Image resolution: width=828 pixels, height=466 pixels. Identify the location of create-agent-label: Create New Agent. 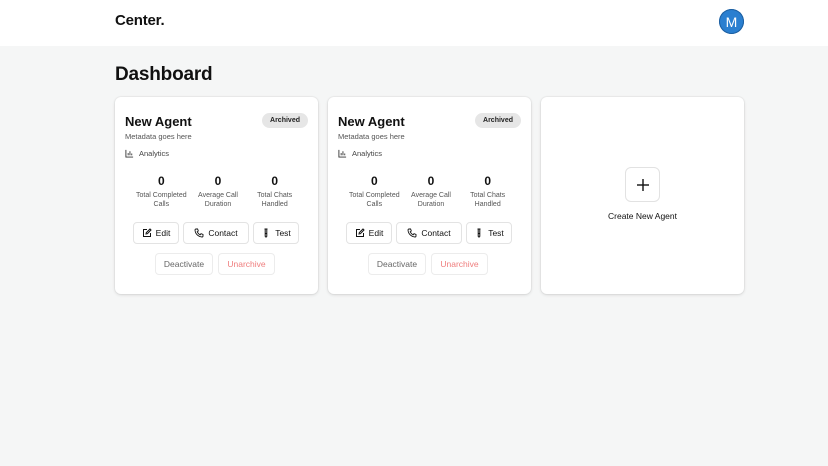
(642, 216).